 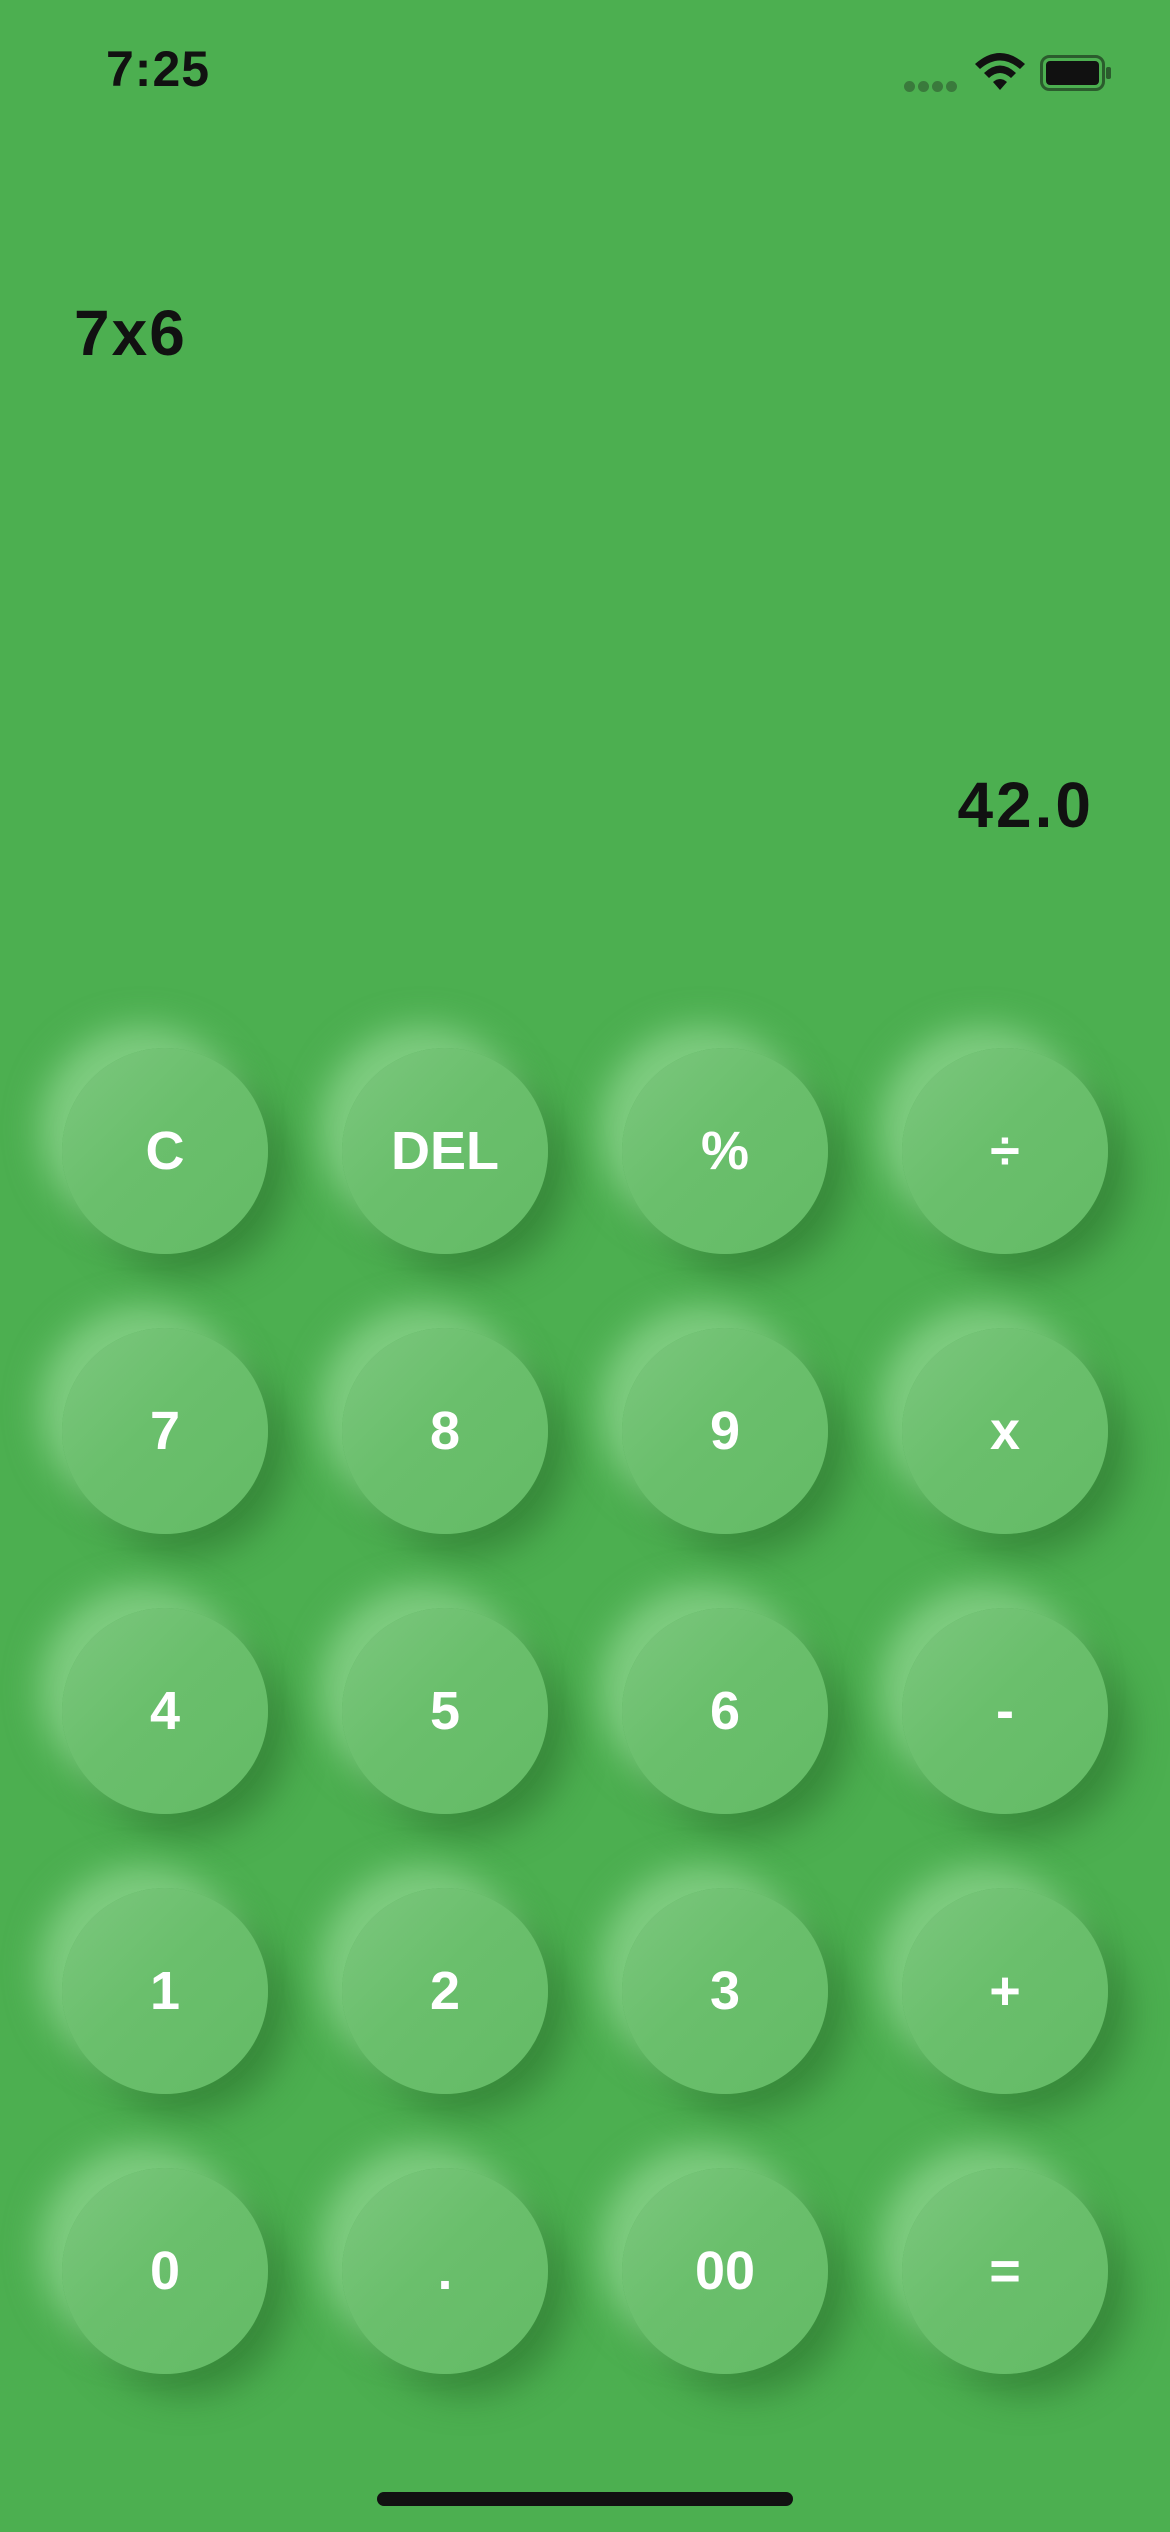 I want to click on digit-2-label: 2, so click(x=445, y=1991).